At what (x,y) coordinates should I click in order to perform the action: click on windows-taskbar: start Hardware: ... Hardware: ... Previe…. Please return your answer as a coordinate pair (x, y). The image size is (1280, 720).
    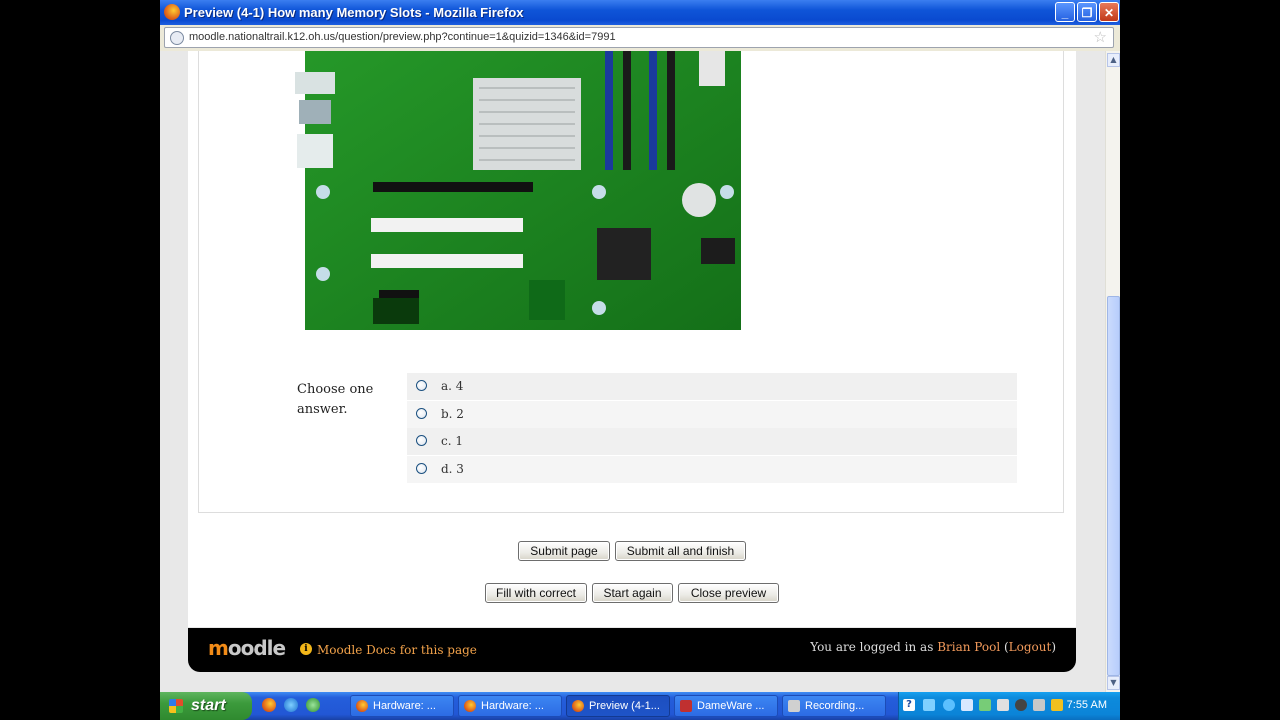
    Looking at the image, I should click on (640, 706).